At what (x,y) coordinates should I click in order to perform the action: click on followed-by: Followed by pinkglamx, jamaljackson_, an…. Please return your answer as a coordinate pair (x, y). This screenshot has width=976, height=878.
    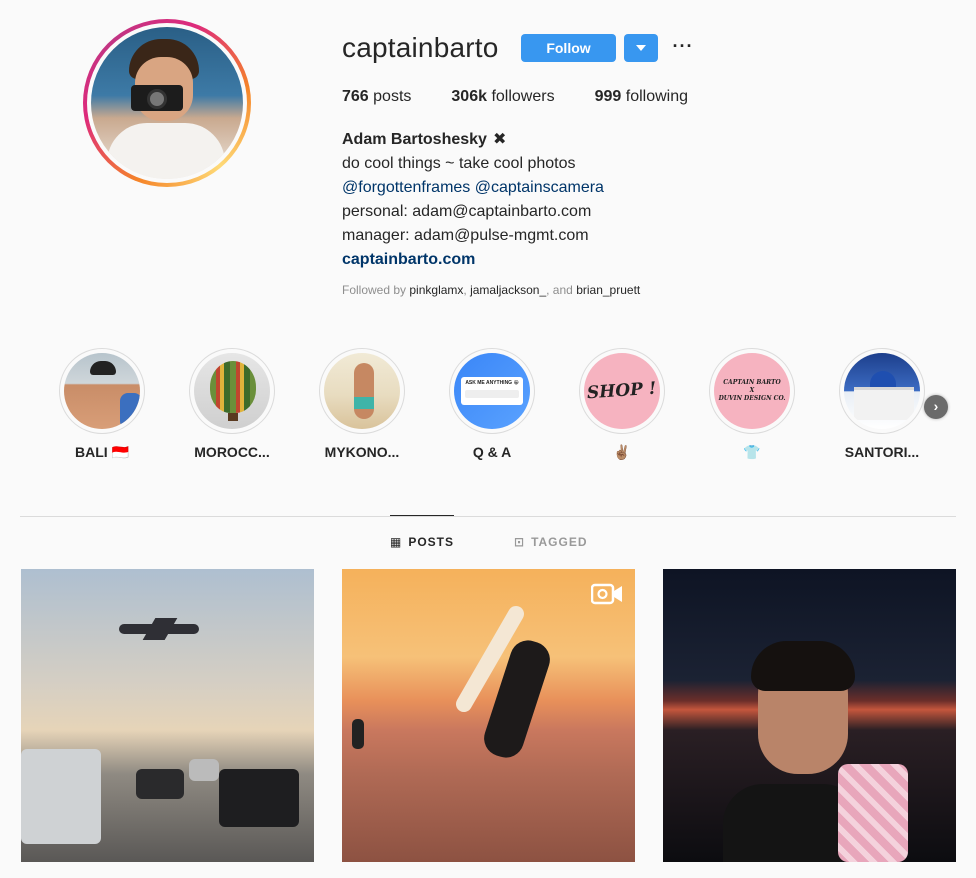
    Looking at the image, I should click on (491, 290).